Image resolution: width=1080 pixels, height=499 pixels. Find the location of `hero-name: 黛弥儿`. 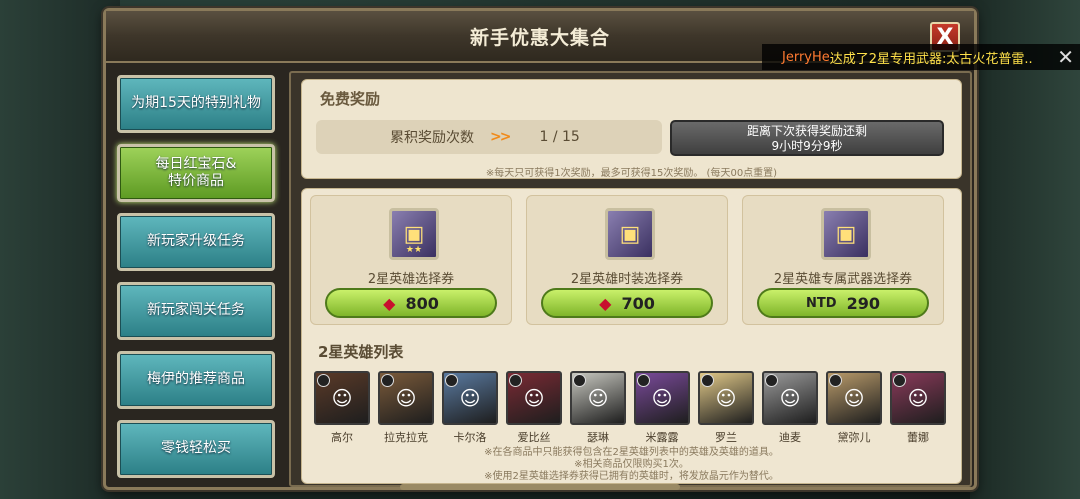

hero-name: 黛弥儿 is located at coordinates (854, 437).